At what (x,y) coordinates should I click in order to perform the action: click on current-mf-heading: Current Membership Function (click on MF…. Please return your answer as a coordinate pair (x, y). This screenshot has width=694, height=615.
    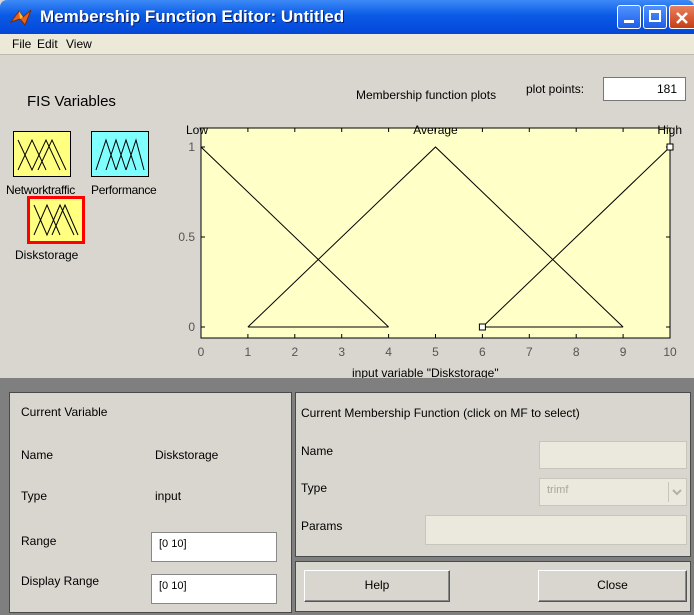
    Looking at the image, I should click on (440, 413).